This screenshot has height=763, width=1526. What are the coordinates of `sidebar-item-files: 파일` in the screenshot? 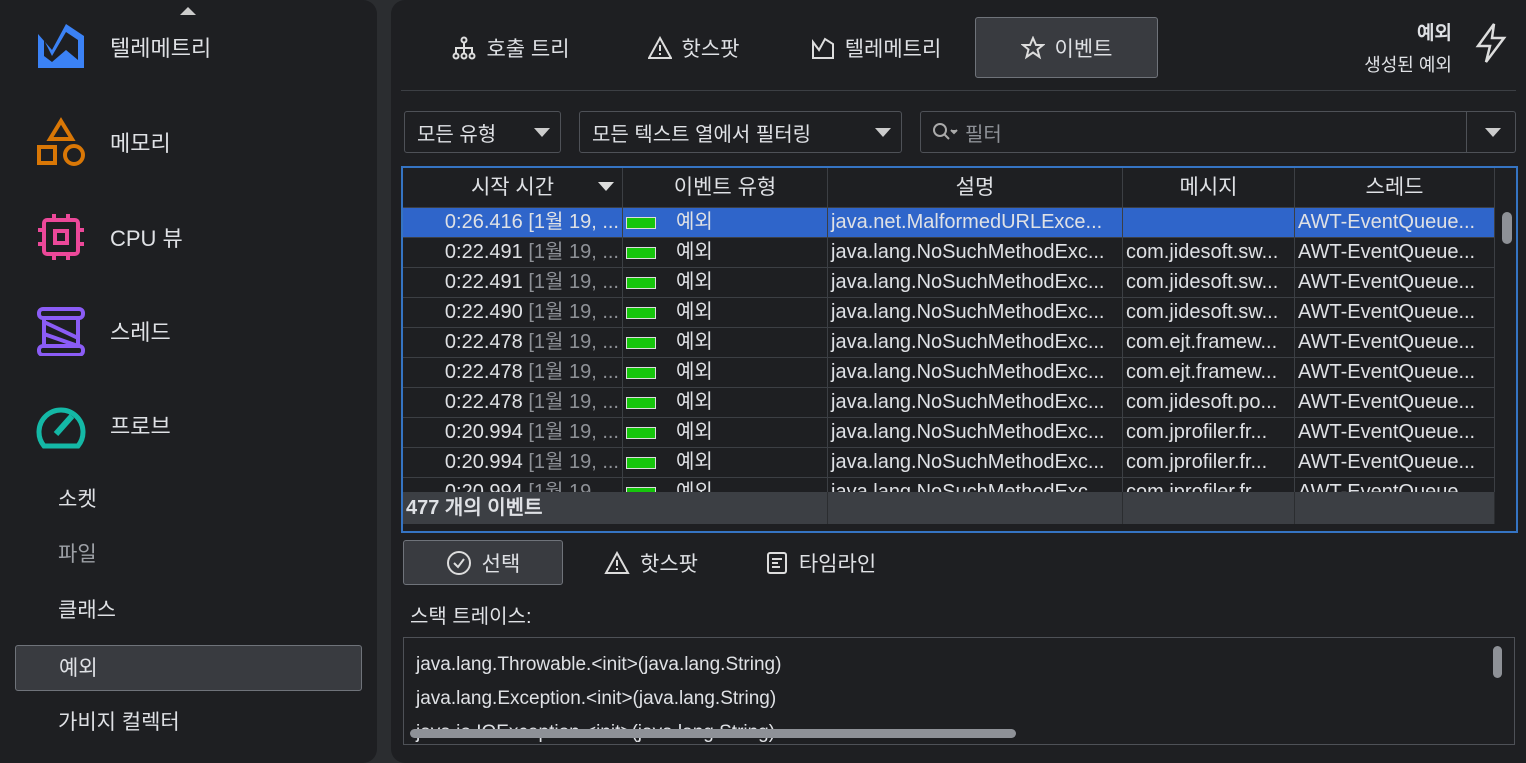 It's located at (188, 555).